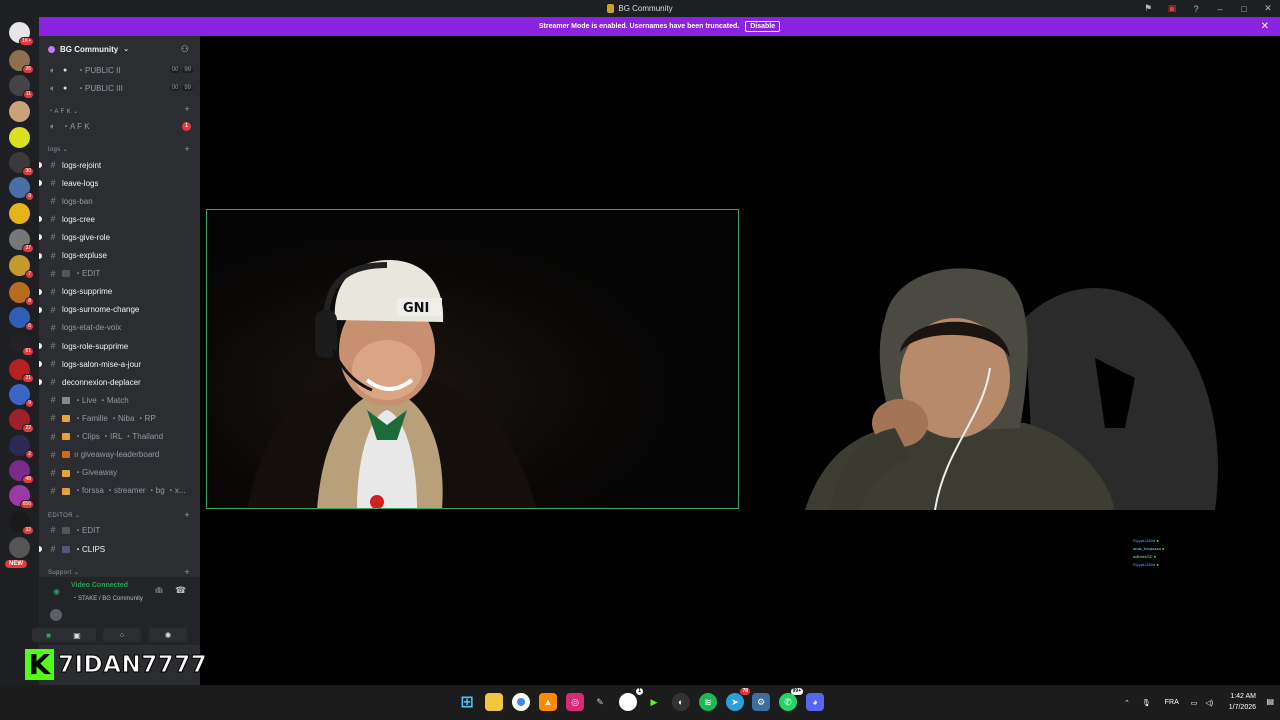  Describe the element at coordinates (119, 88) in the screenshot. I see `voice-channel: 🔈︎ ・PUBLIC III ● 00 99` at that location.